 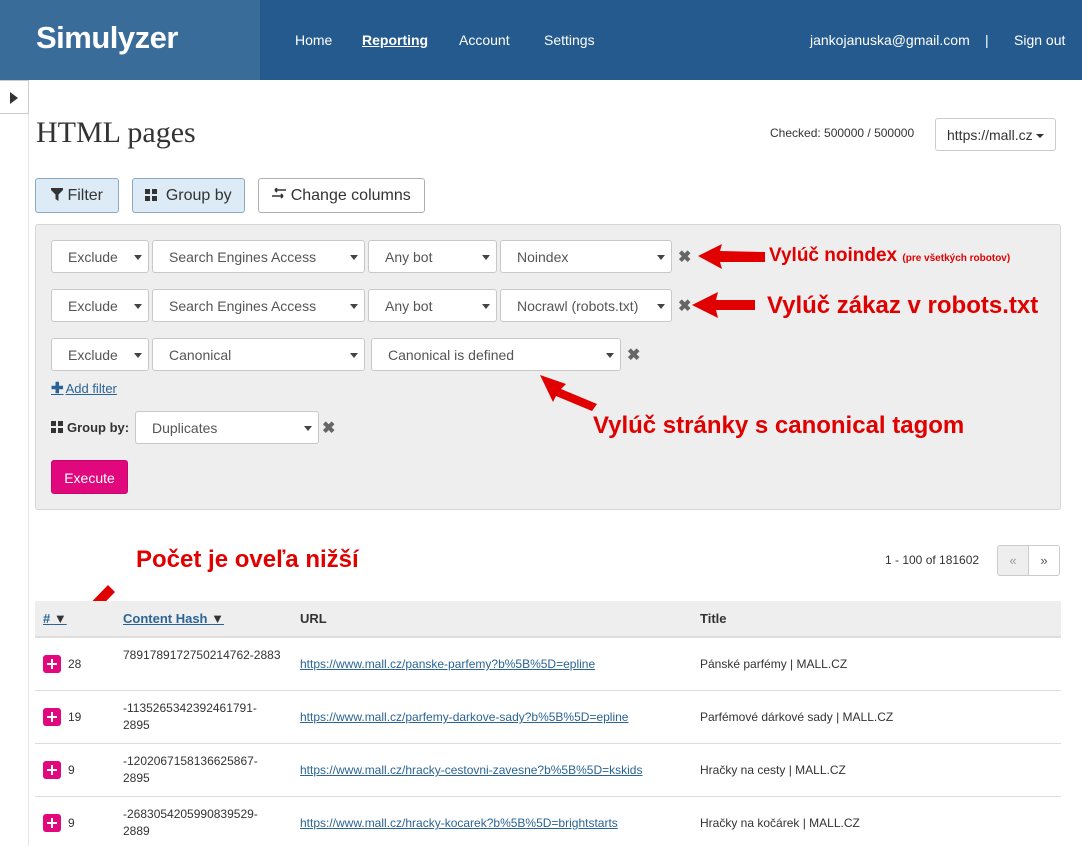 I want to click on change-columns-button: Change columns, so click(x=341, y=195).